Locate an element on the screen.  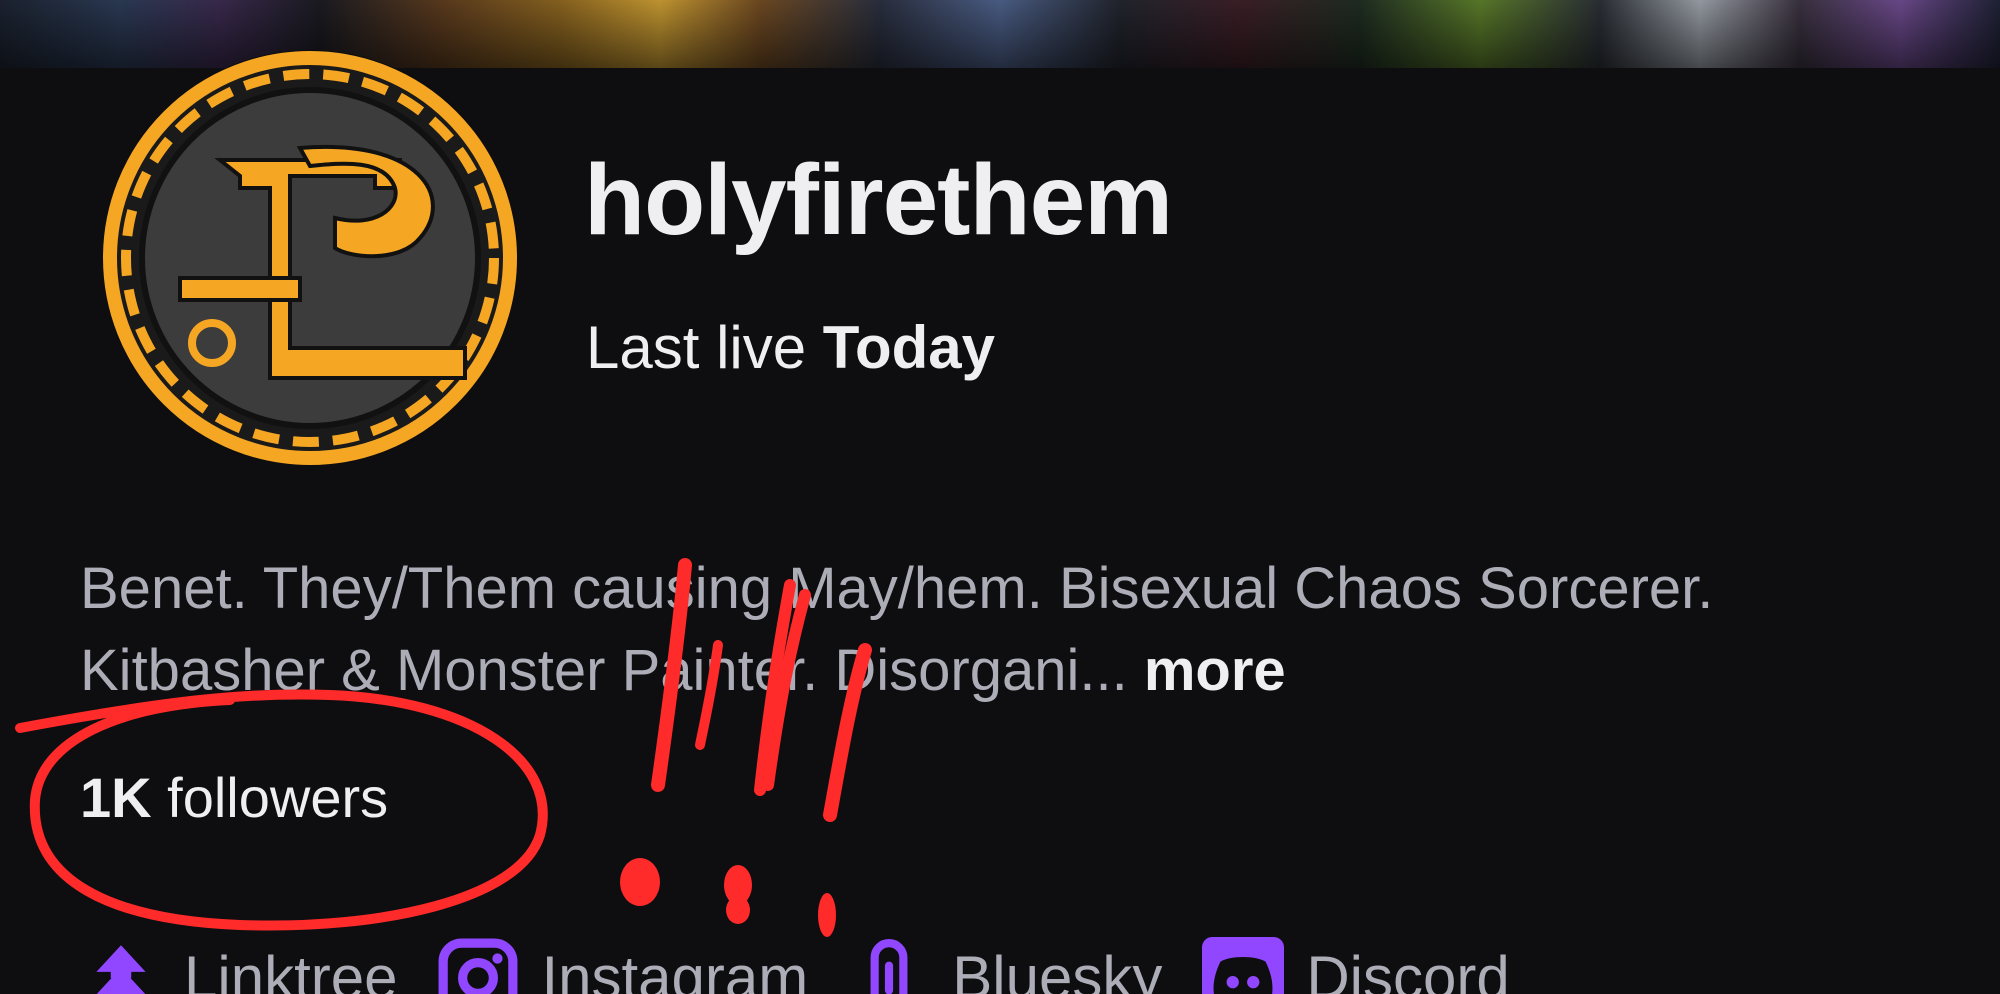
social-label-bluesky: Bluesky is located at coordinates (1057, 969).